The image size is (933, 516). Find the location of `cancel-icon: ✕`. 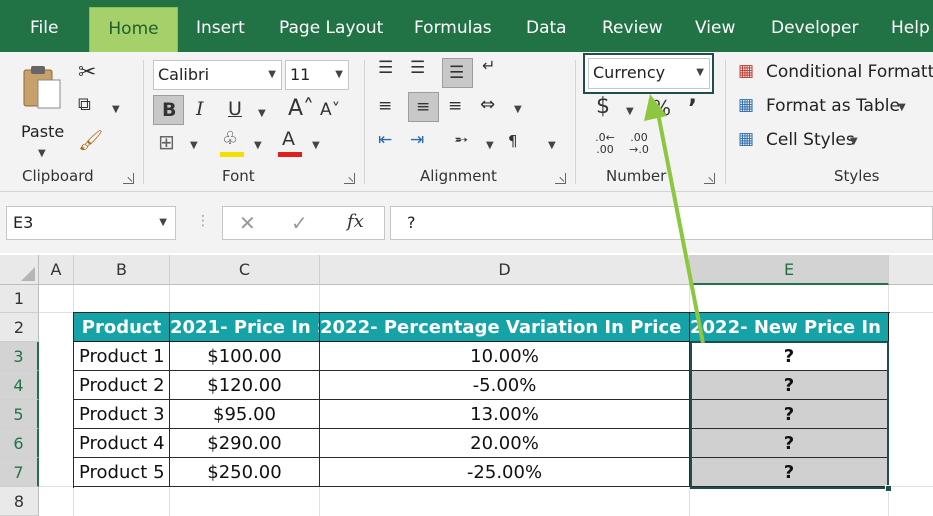

cancel-icon: ✕ is located at coordinates (247, 223).